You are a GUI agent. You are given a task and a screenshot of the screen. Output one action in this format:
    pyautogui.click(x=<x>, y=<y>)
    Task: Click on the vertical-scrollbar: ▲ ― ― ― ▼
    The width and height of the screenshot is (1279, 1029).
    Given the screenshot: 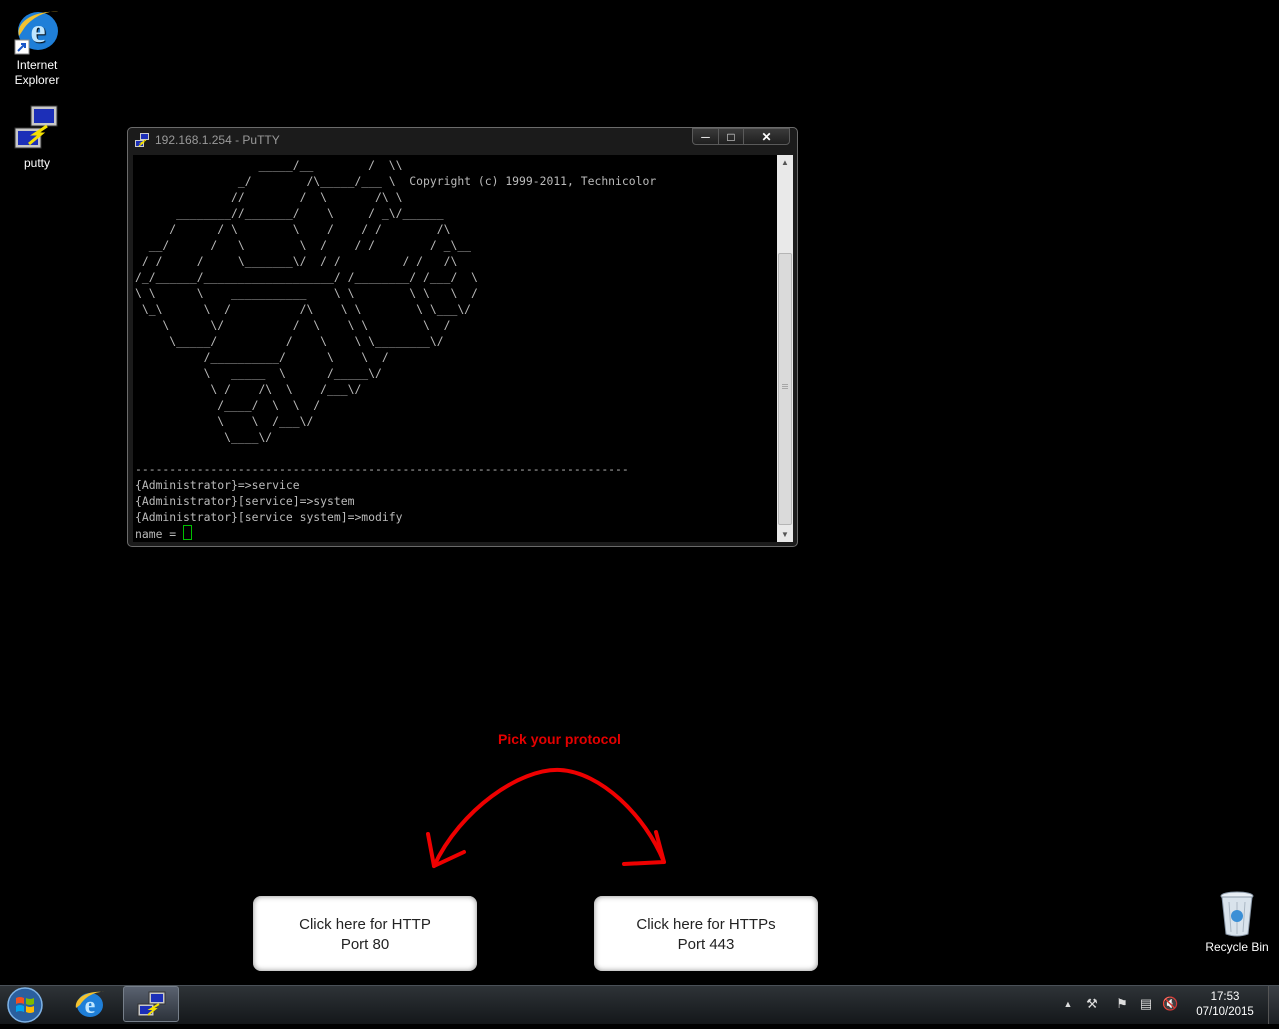 What is the action you would take?
    pyautogui.click(x=785, y=348)
    